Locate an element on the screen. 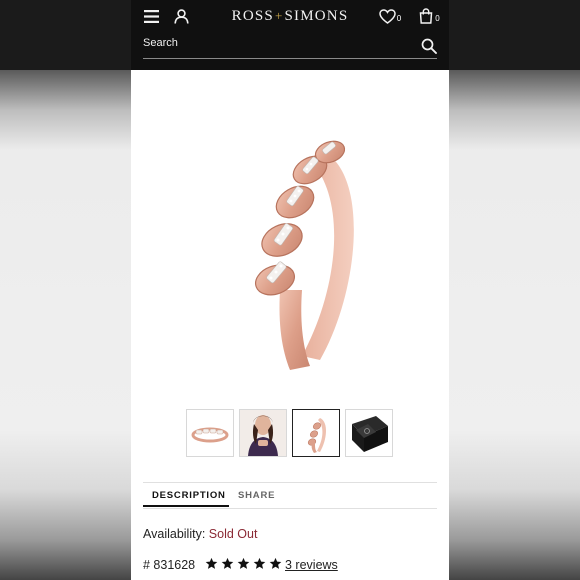 The height and width of the screenshot is (580, 580). reviews-link: 3 reviews is located at coordinates (311, 565).